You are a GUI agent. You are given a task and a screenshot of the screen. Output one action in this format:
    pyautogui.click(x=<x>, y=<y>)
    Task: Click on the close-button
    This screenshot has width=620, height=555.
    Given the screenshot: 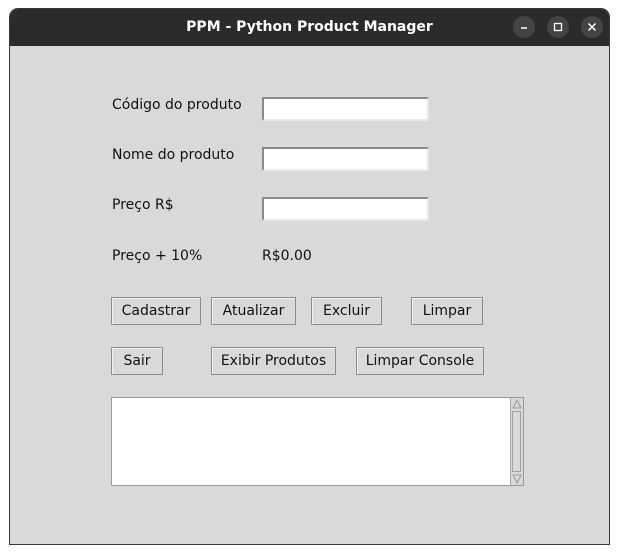 What is the action you would take?
    pyautogui.click(x=592, y=27)
    